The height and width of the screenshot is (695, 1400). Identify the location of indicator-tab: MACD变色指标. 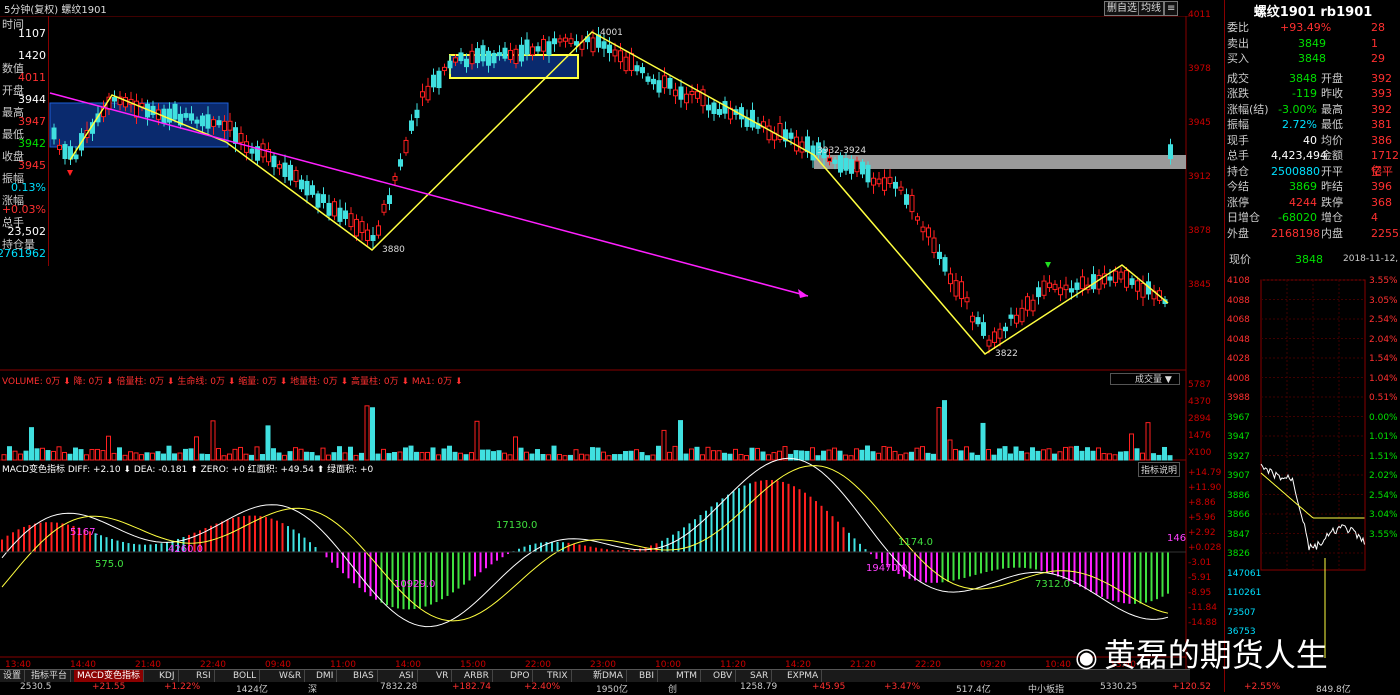
(109, 676).